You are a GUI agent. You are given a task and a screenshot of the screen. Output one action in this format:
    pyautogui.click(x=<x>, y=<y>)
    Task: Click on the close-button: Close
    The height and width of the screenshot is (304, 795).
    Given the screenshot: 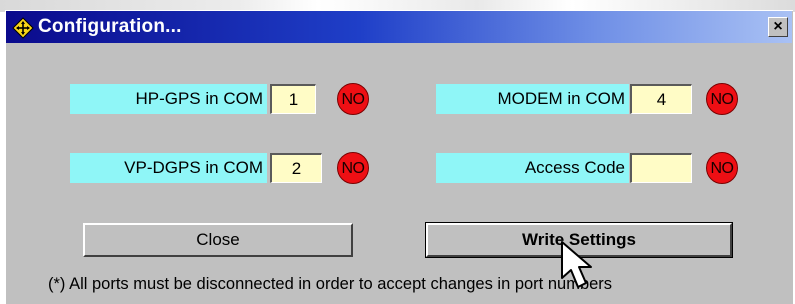 What is the action you would take?
    pyautogui.click(x=218, y=240)
    